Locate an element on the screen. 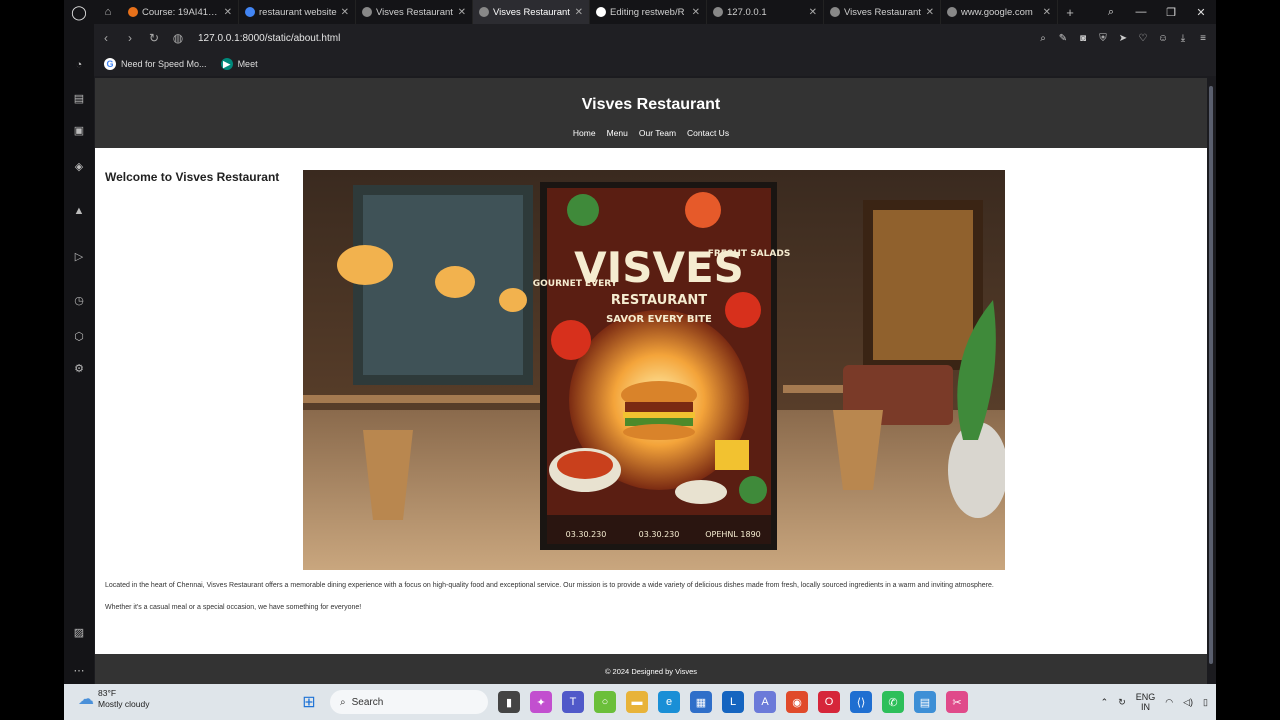 The width and height of the screenshot is (1280, 720). maximize-button: ❐ is located at coordinates (1171, 12).